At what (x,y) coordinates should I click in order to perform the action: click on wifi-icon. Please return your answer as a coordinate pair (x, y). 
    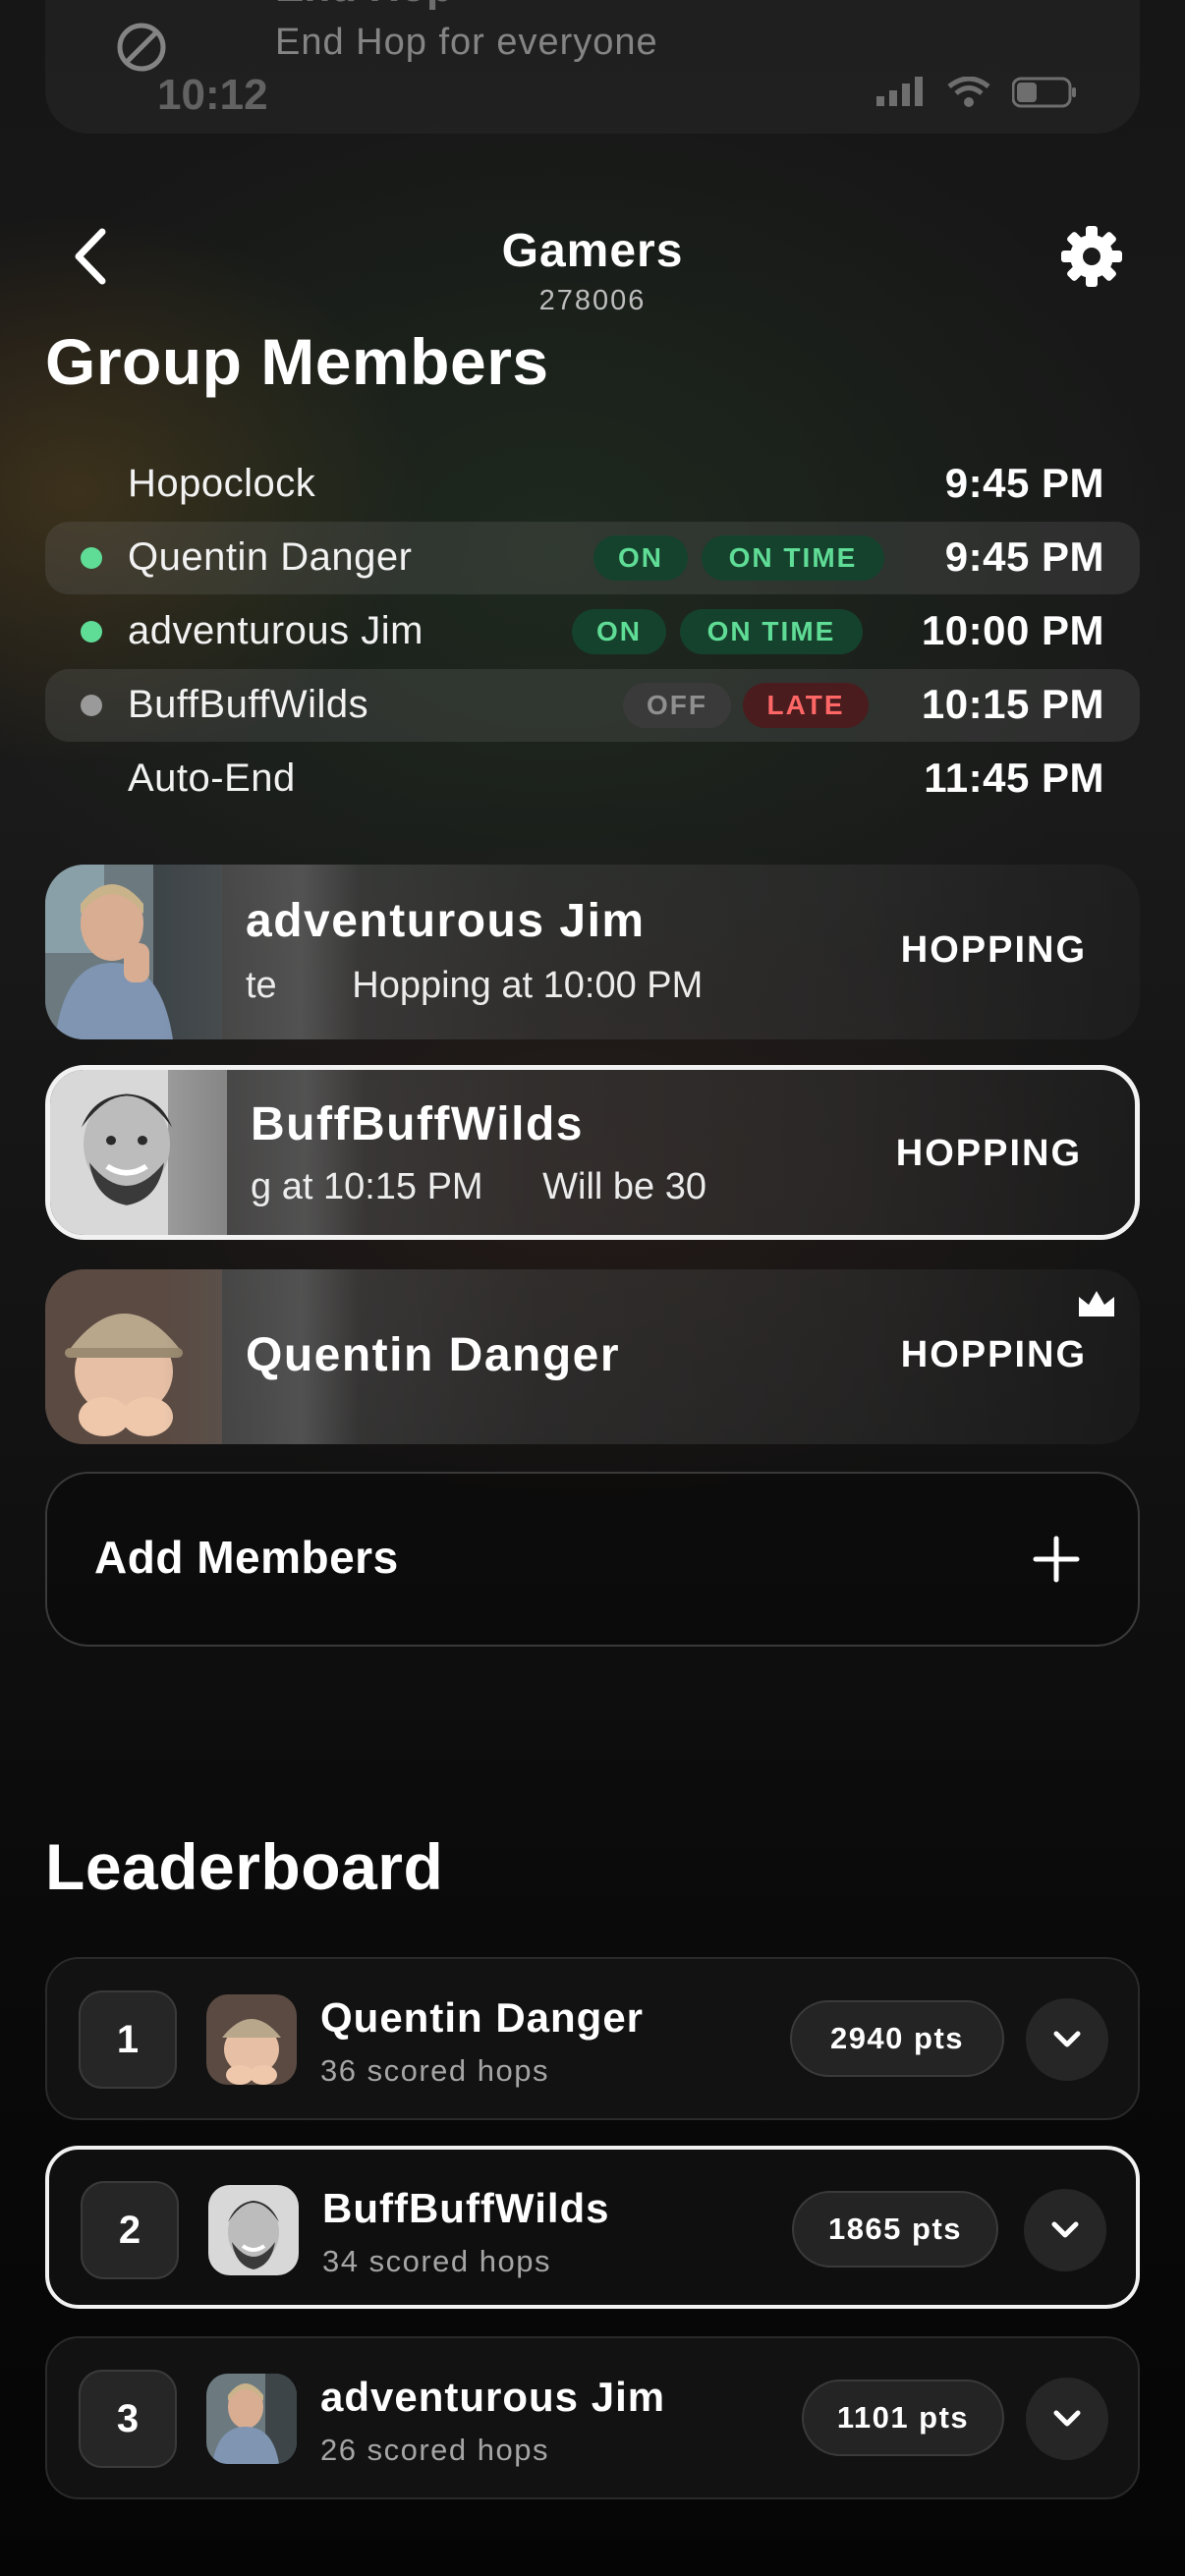
    Looking at the image, I should click on (969, 92).